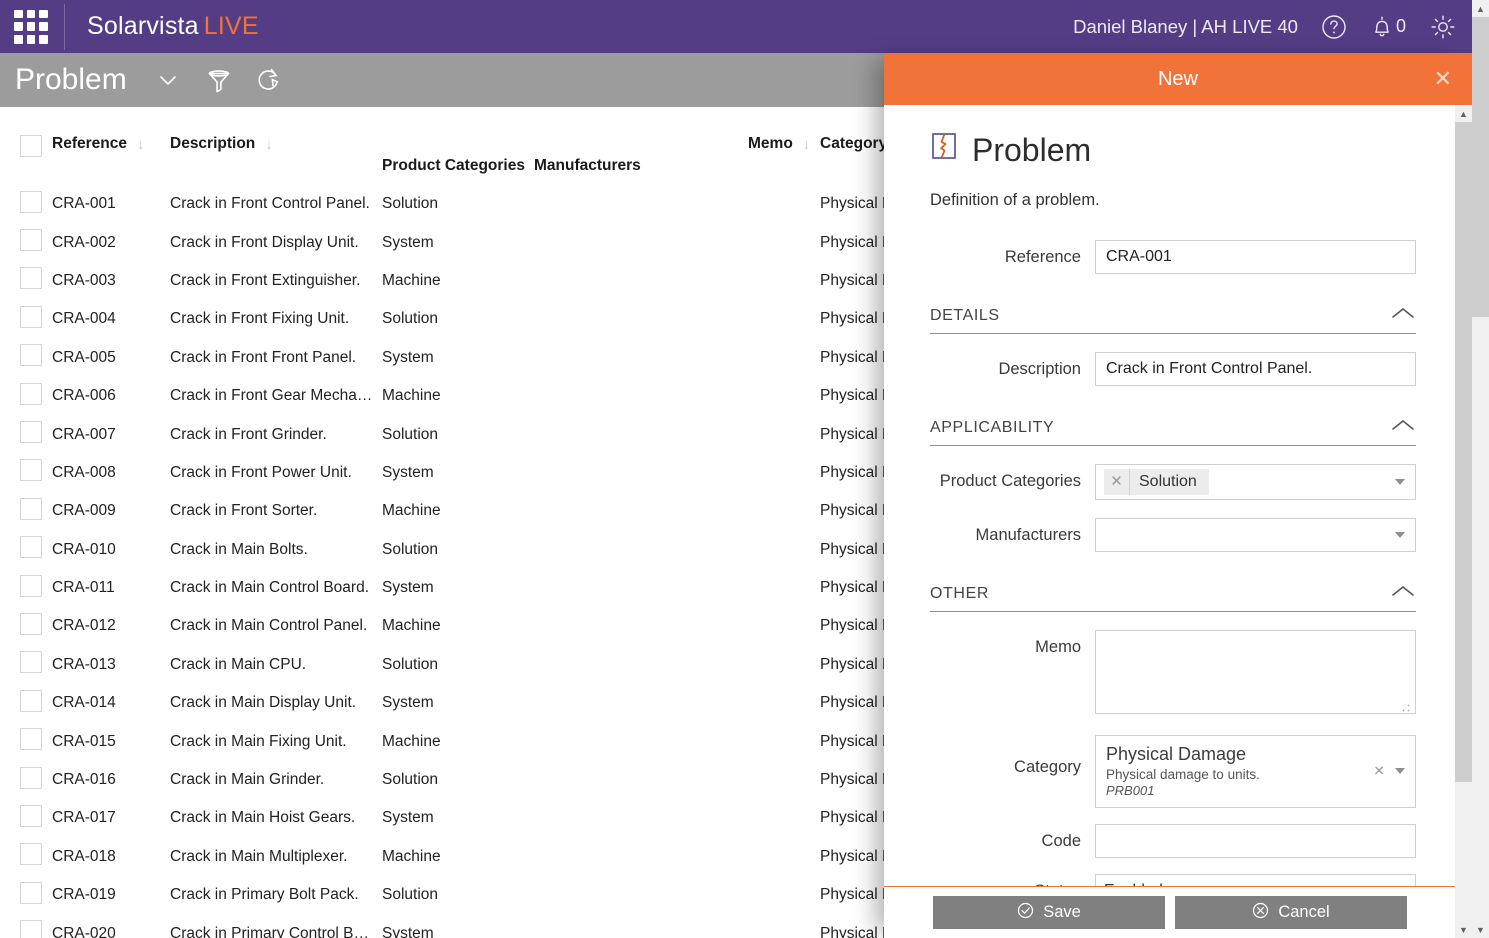 This screenshot has width=1489, height=938. What do you see at coordinates (1049, 912) in the screenshot?
I see `save-button: Save` at bounding box center [1049, 912].